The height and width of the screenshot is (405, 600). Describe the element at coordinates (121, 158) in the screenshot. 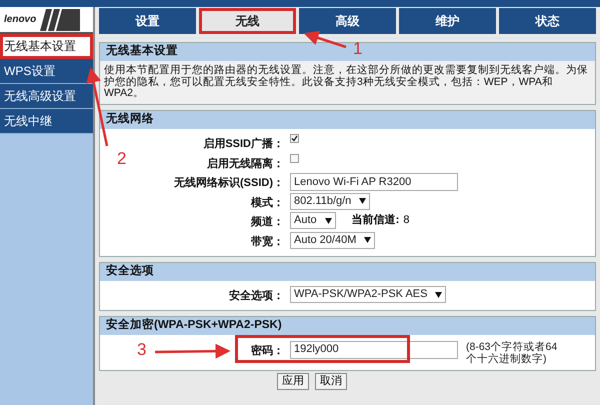

I see `annotation-number: 2` at that location.